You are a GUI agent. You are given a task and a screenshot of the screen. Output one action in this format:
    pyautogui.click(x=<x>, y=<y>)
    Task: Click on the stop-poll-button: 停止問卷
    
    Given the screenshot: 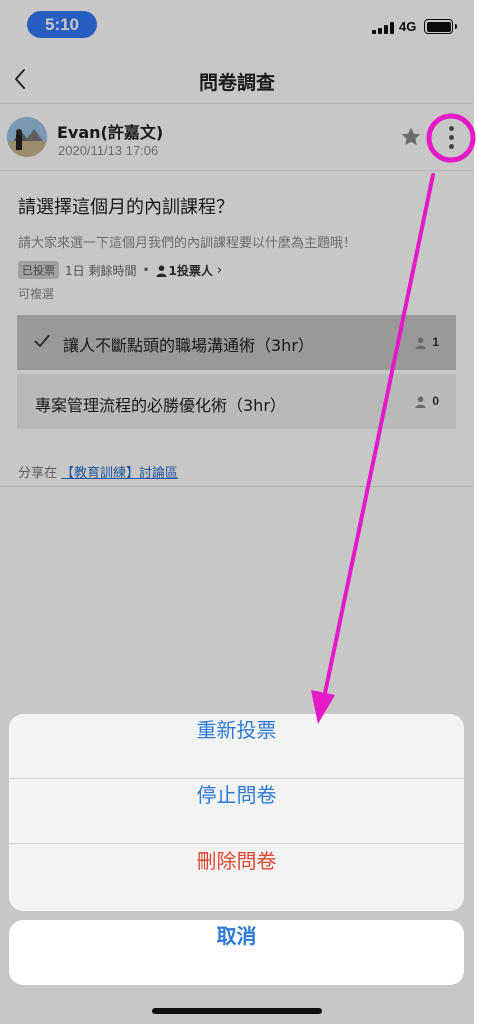 What is the action you would take?
    pyautogui.click(x=236, y=811)
    